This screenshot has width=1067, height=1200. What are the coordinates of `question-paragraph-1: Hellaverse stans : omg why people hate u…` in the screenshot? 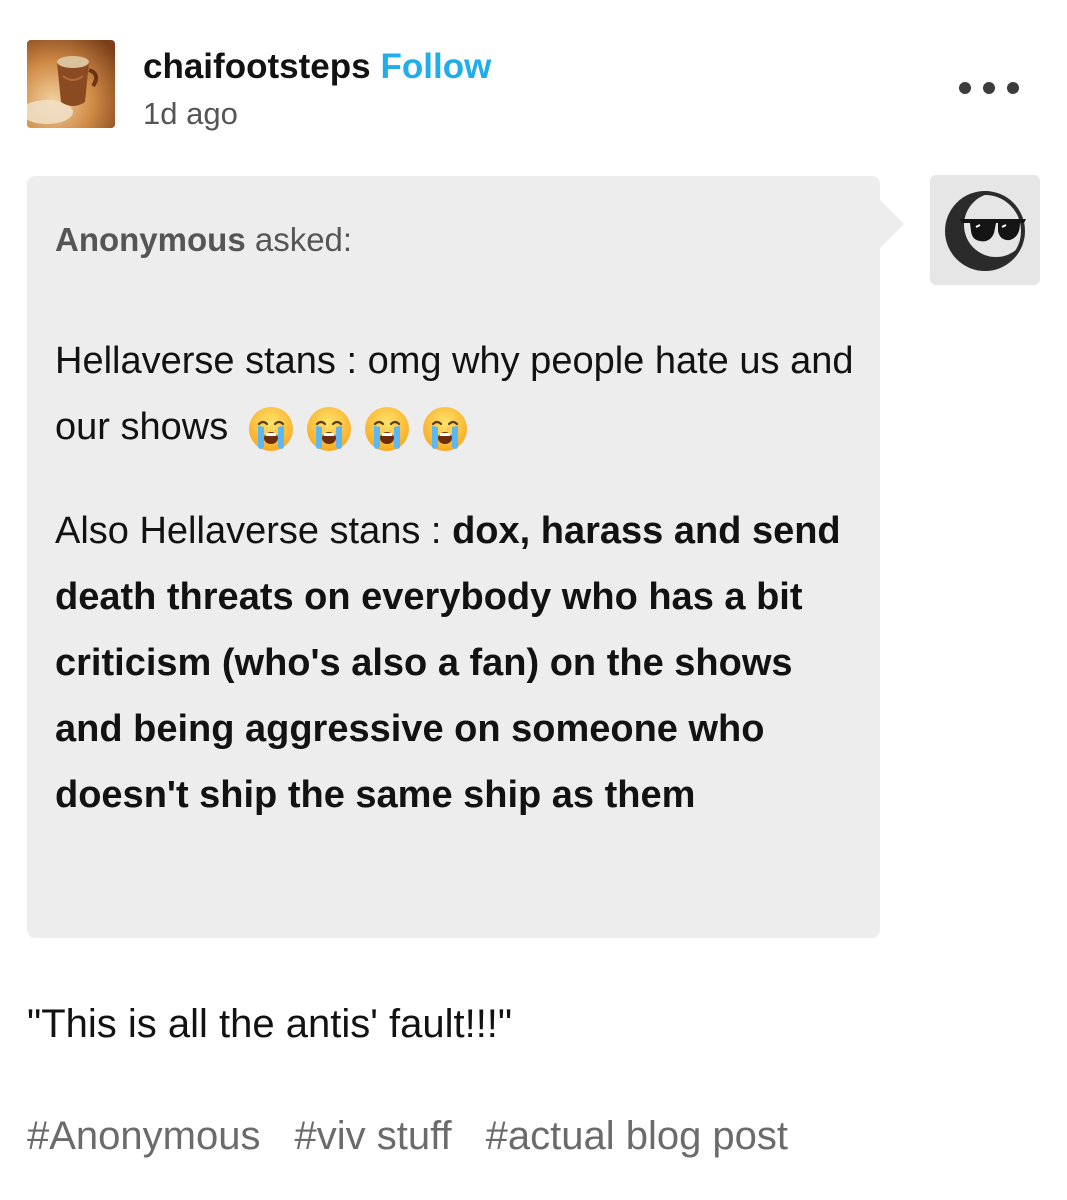 It's located at (455, 394).